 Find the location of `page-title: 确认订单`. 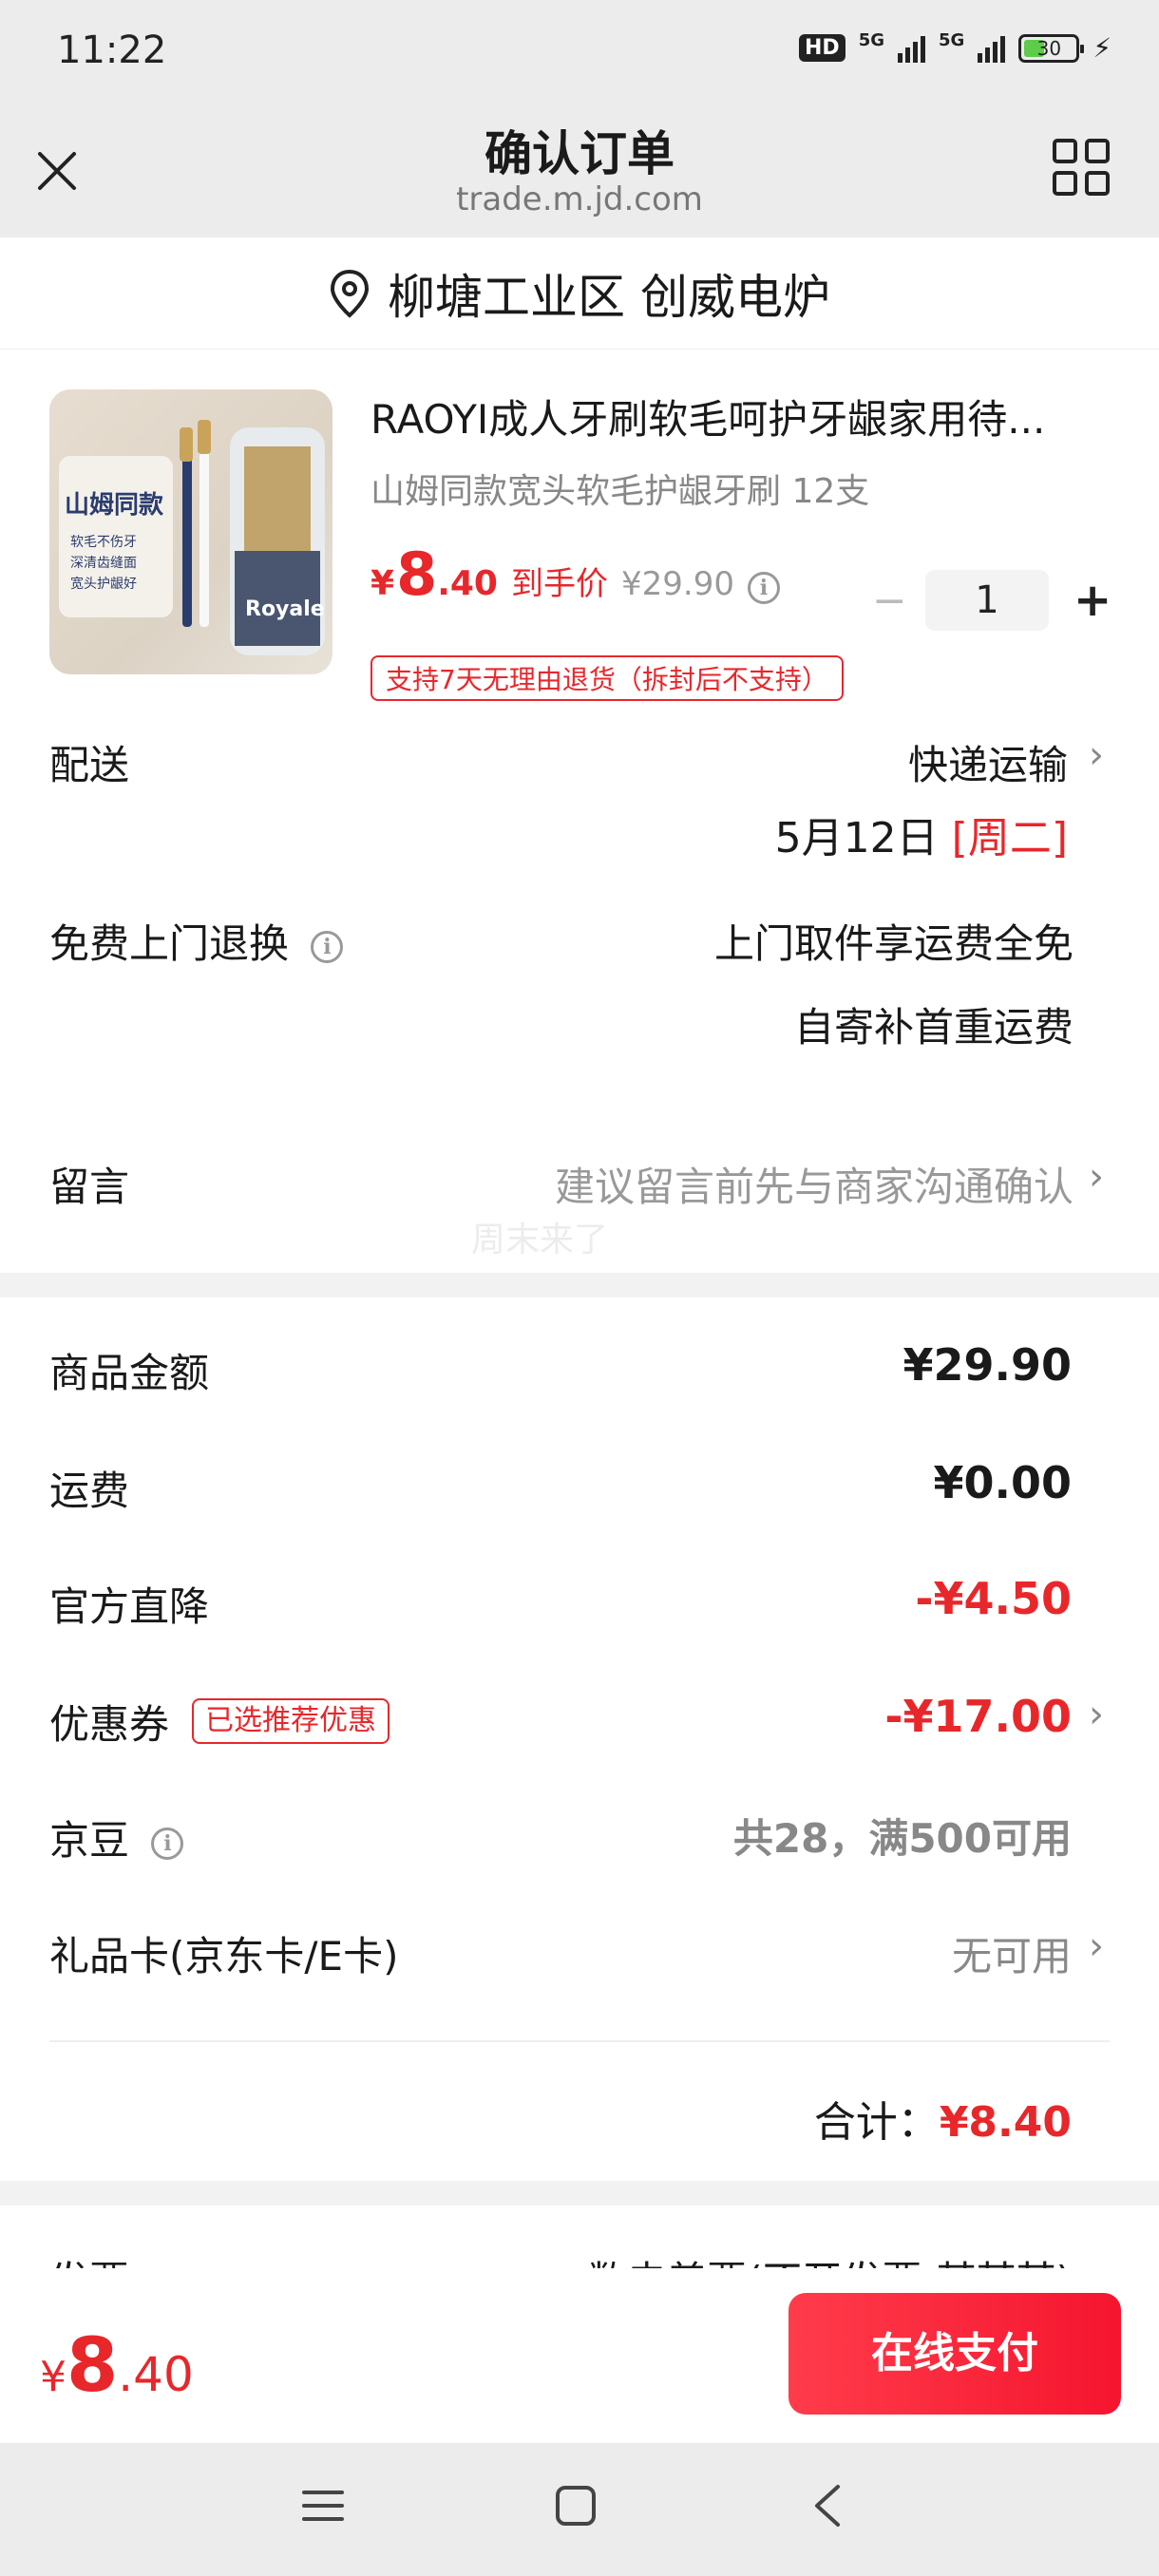

page-title: 确认订单 is located at coordinates (579, 153).